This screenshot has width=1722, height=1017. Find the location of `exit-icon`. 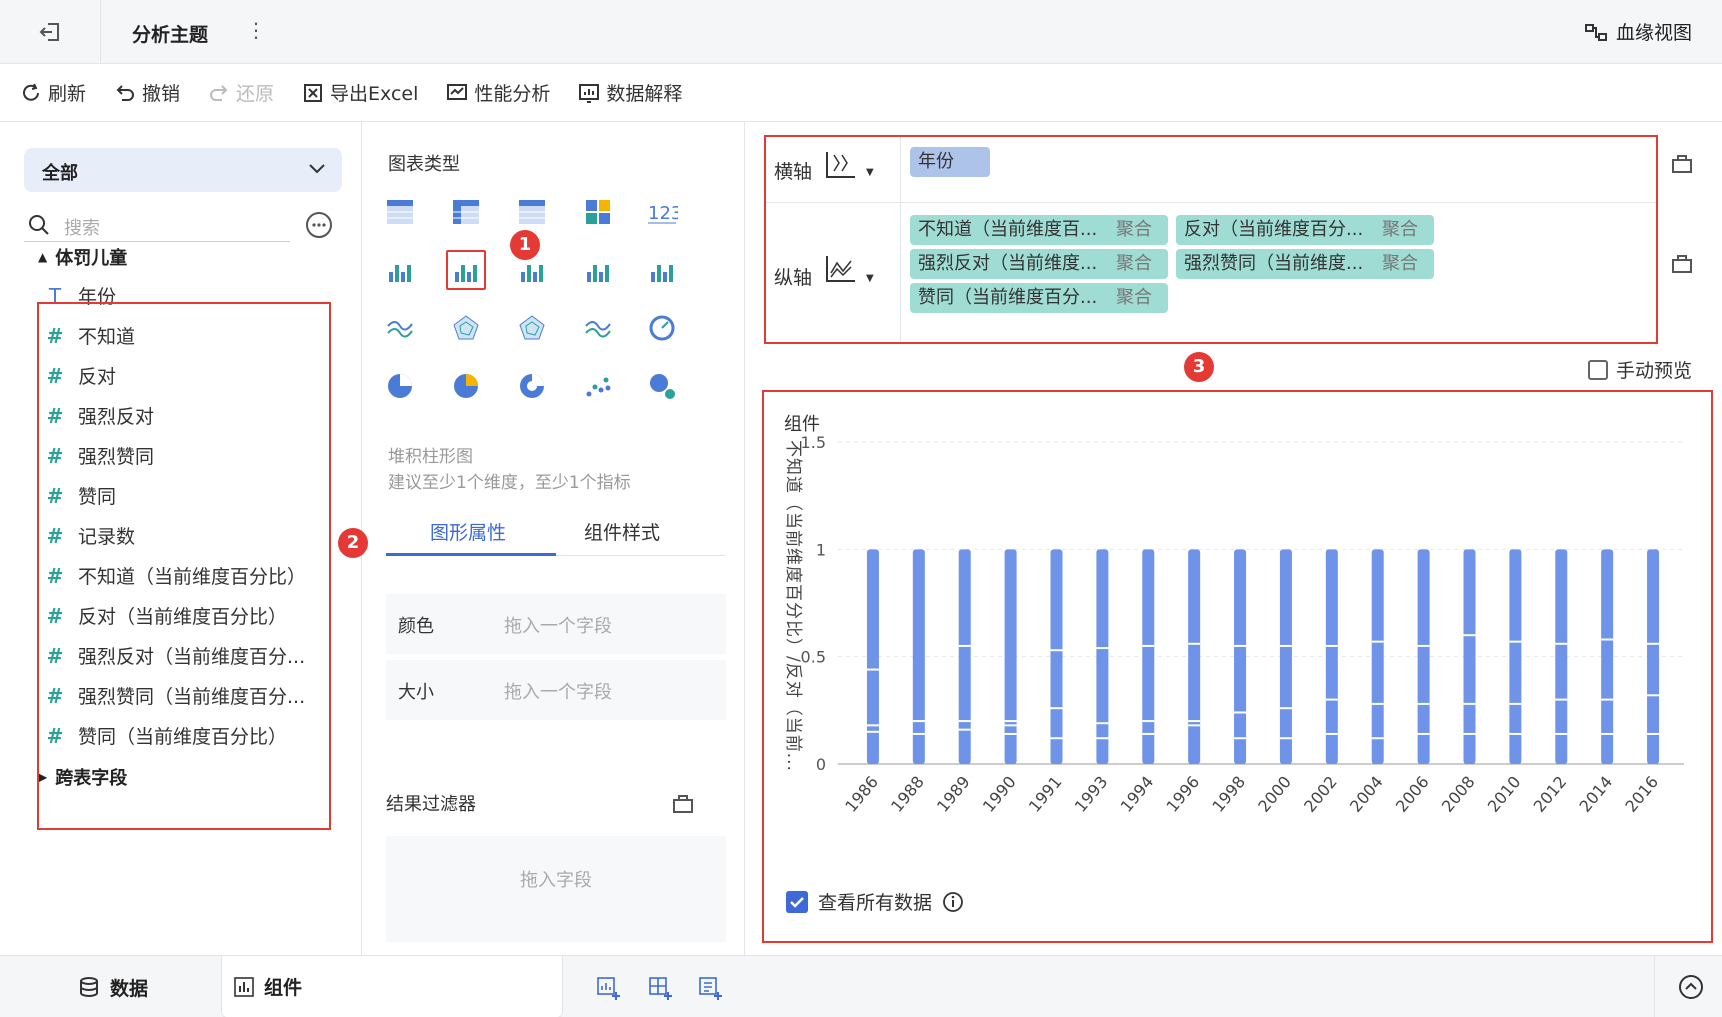

exit-icon is located at coordinates (50, 32).